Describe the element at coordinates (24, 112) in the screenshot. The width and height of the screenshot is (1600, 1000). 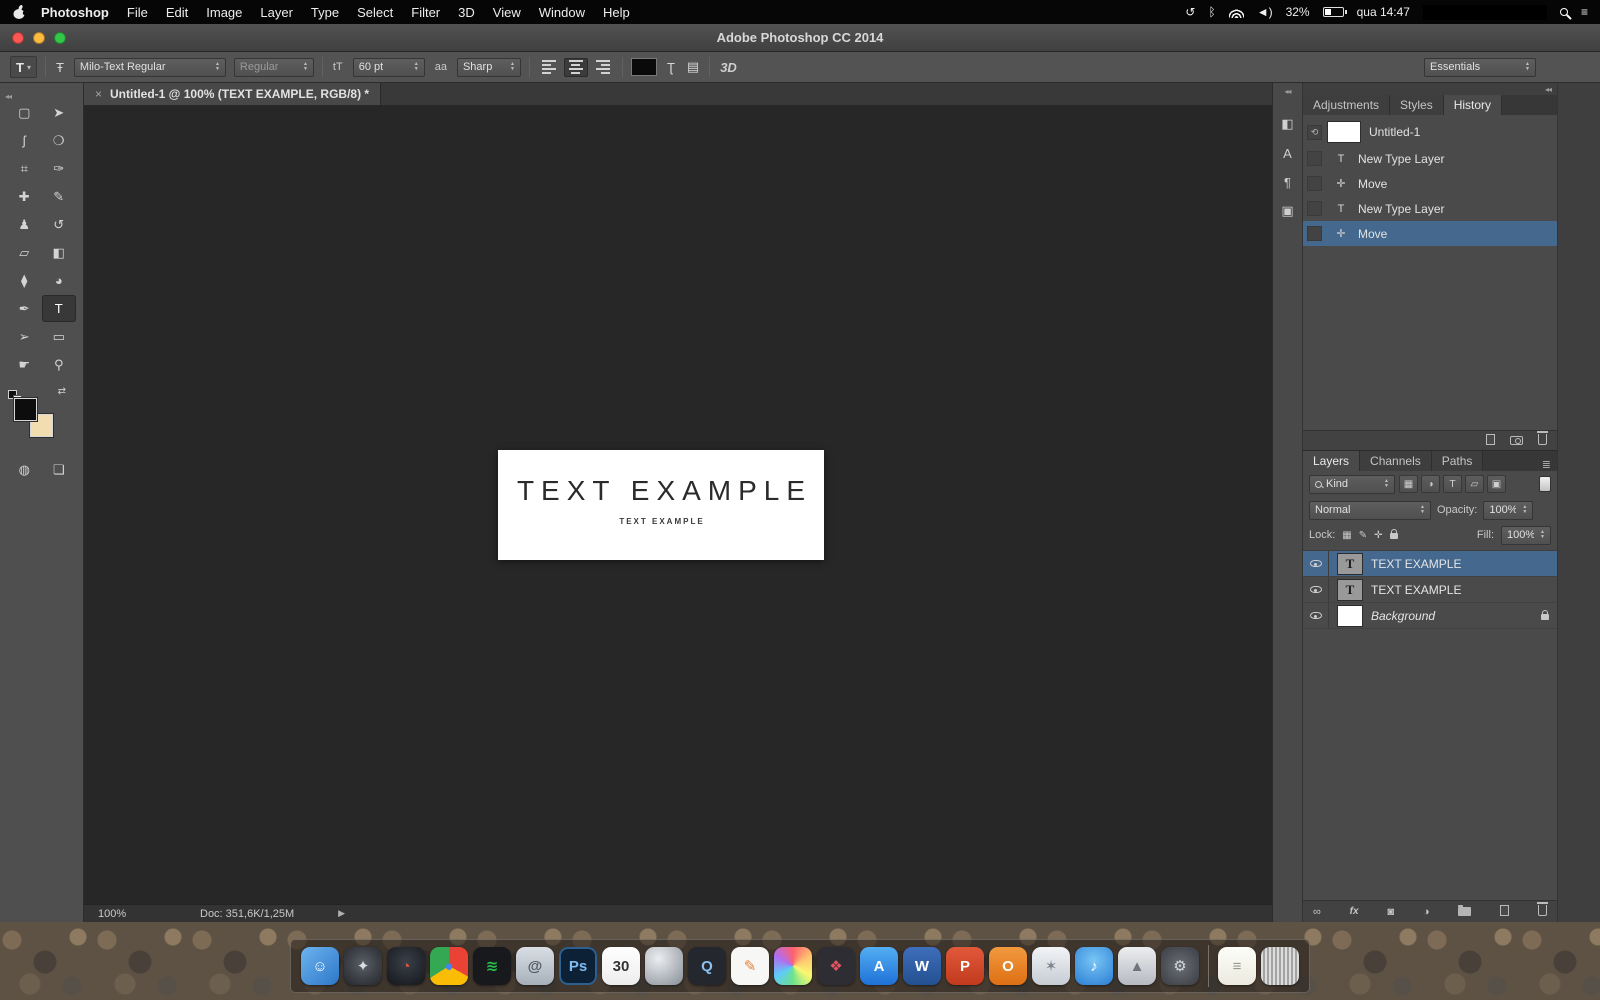
I see `rectangular-marquee-tool: ▢` at that location.